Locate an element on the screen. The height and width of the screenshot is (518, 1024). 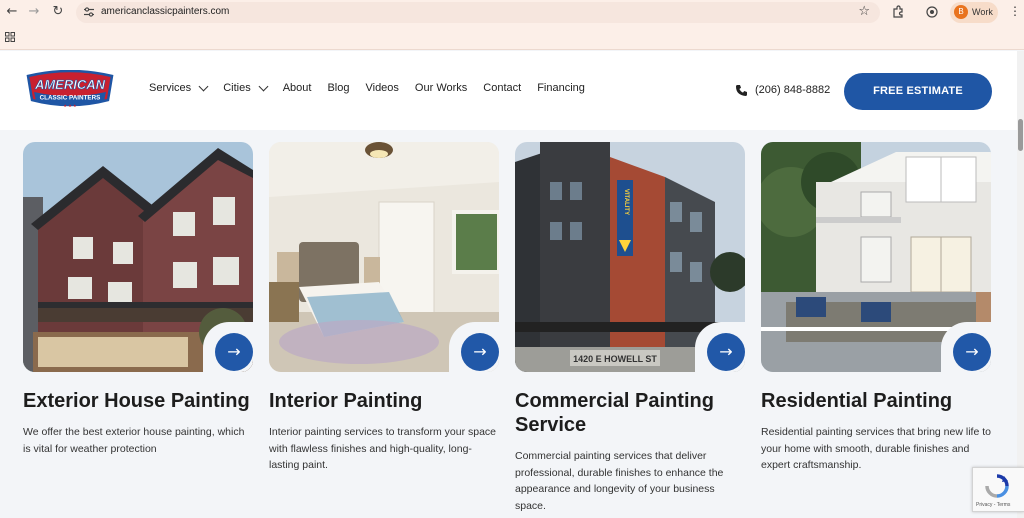
nav-our-works: Our Works is located at coordinates (441, 88).